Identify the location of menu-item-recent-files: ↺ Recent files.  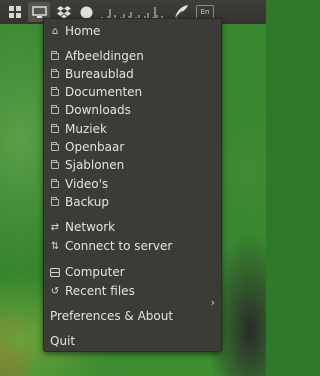
(92, 291).